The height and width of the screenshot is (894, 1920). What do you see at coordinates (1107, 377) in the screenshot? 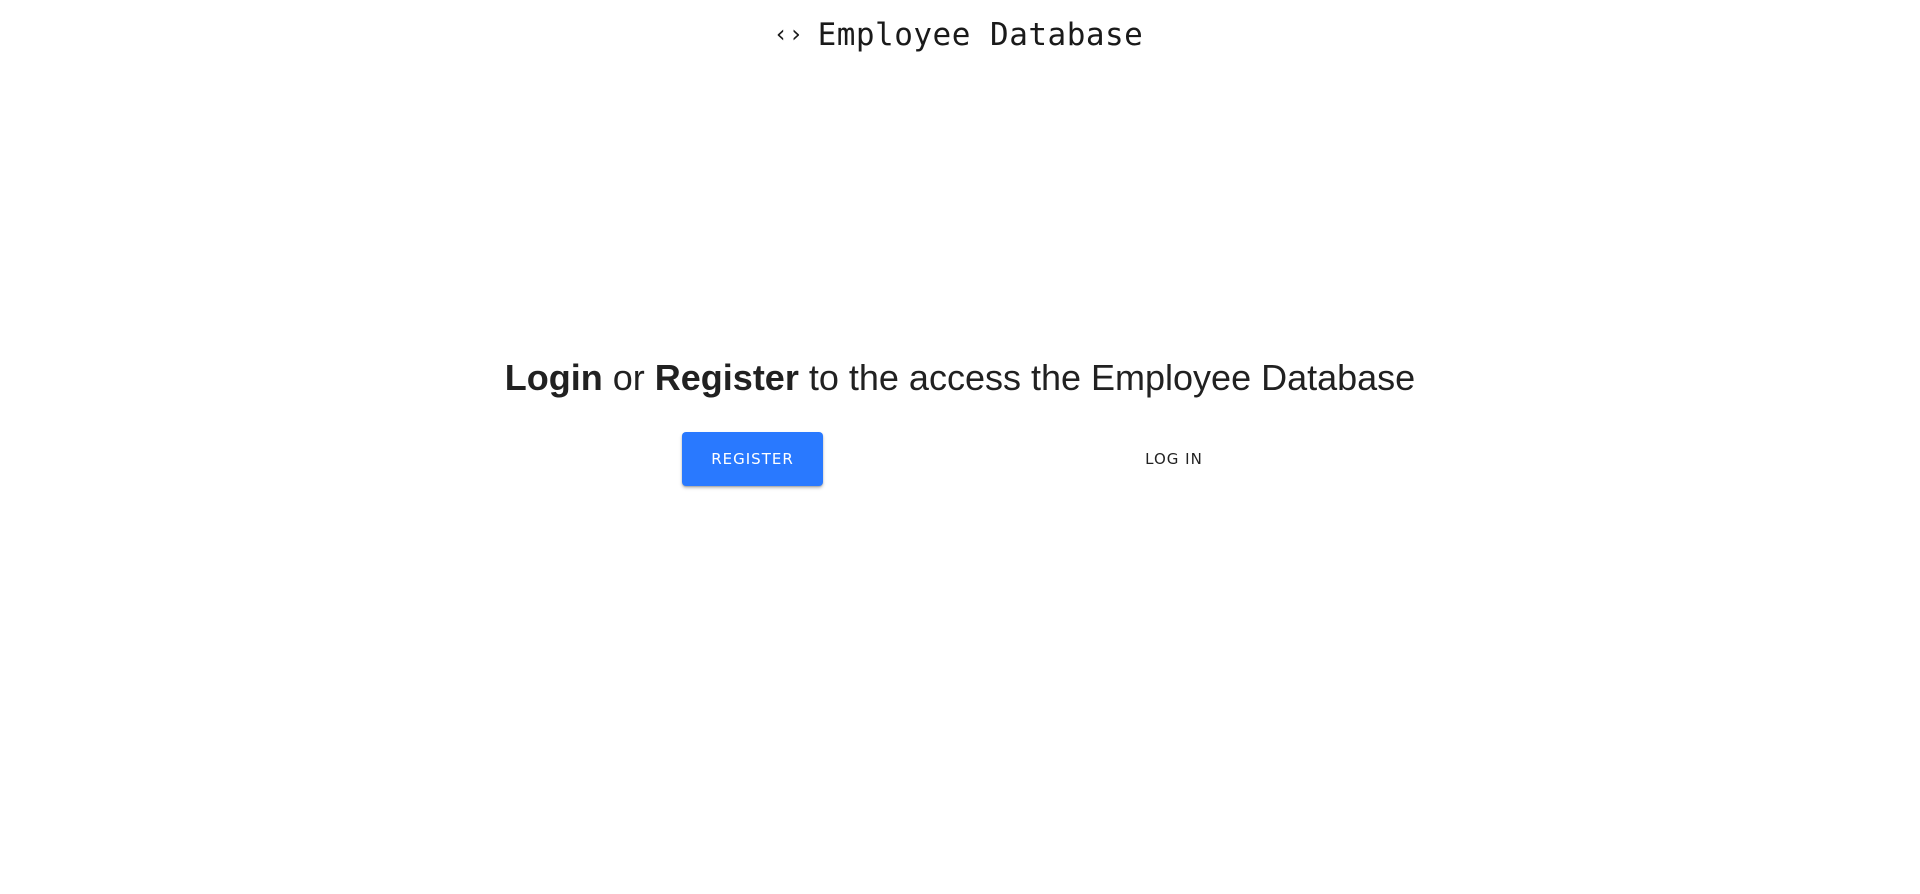
I see `headline-rest: to the access the Employee Database` at bounding box center [1107, 377].